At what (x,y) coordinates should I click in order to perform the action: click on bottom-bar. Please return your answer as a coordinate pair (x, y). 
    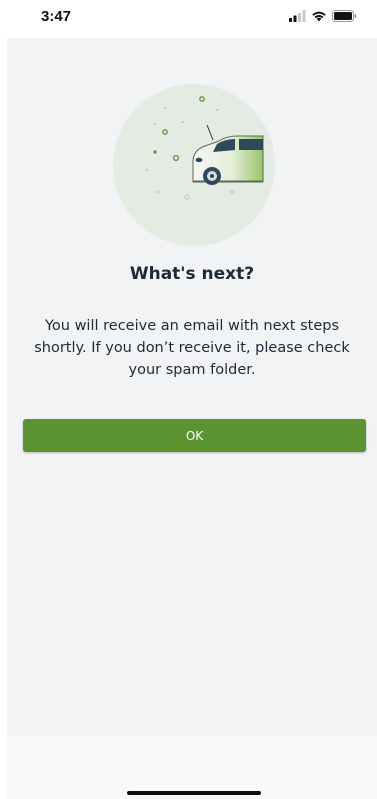
    Looking at the image, I should click on (192, 767).